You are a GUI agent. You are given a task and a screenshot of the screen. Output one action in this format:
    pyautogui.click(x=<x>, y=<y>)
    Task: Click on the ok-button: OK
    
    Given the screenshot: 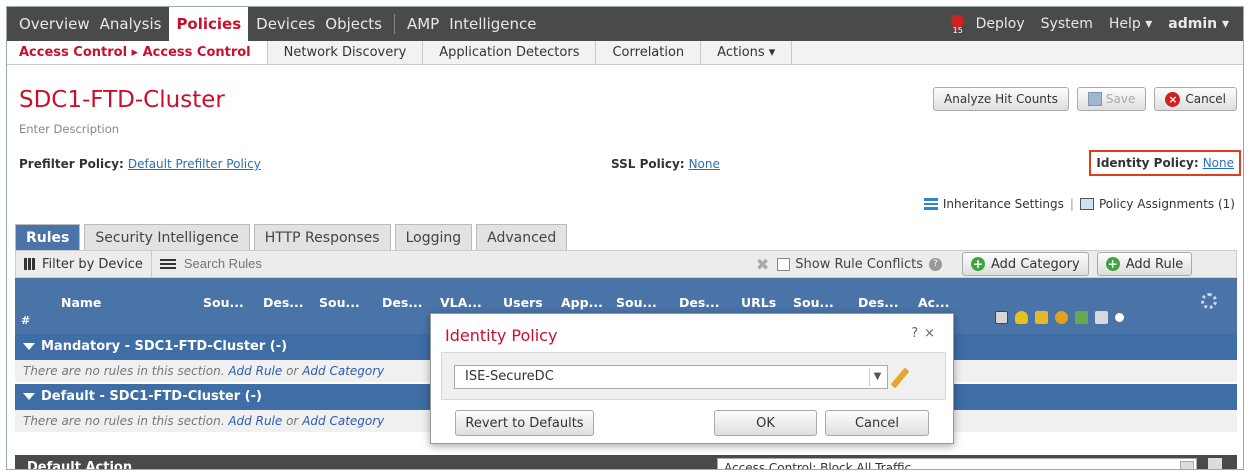 What is the action you would take?
    pyautogui.click(x=765, y=423)
    